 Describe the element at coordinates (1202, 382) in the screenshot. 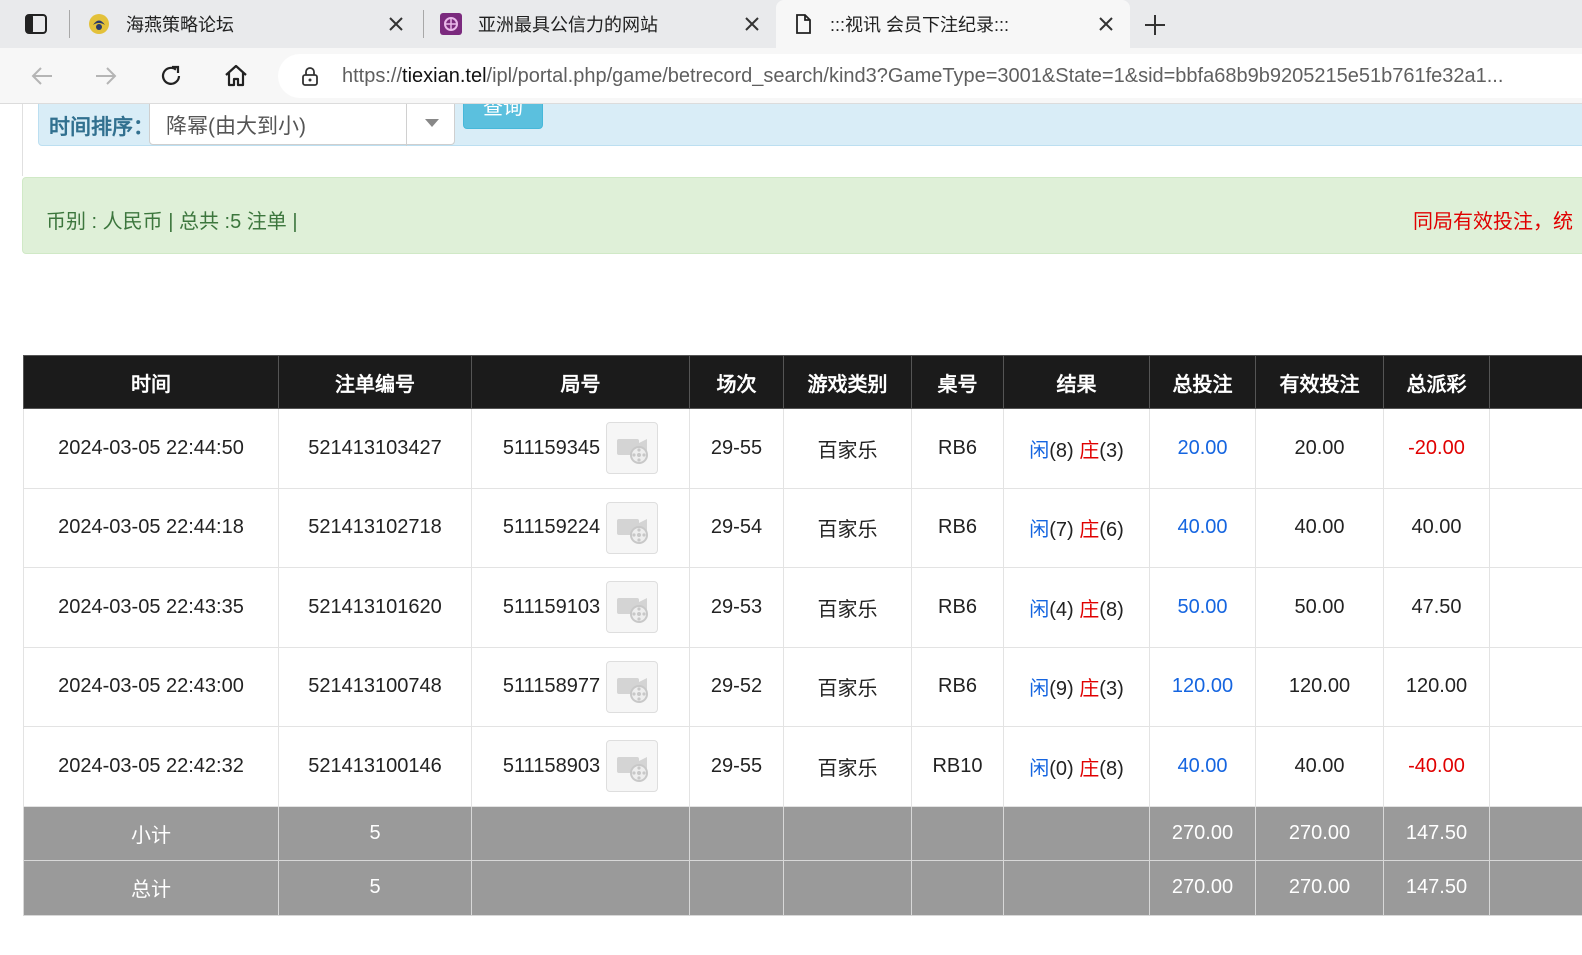

I see `col-header-total-bet: 总投注` at that location.